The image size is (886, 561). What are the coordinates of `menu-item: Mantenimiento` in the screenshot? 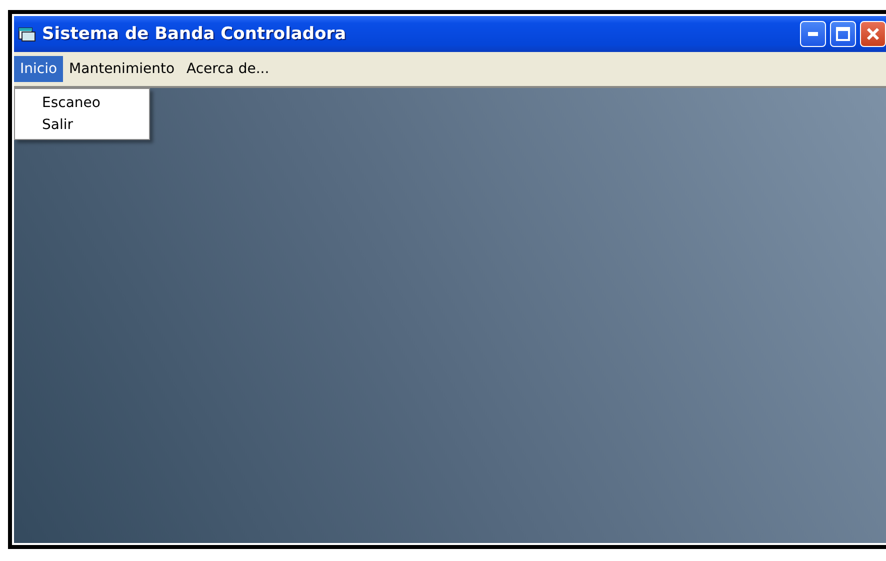 It's located at (122, 69).